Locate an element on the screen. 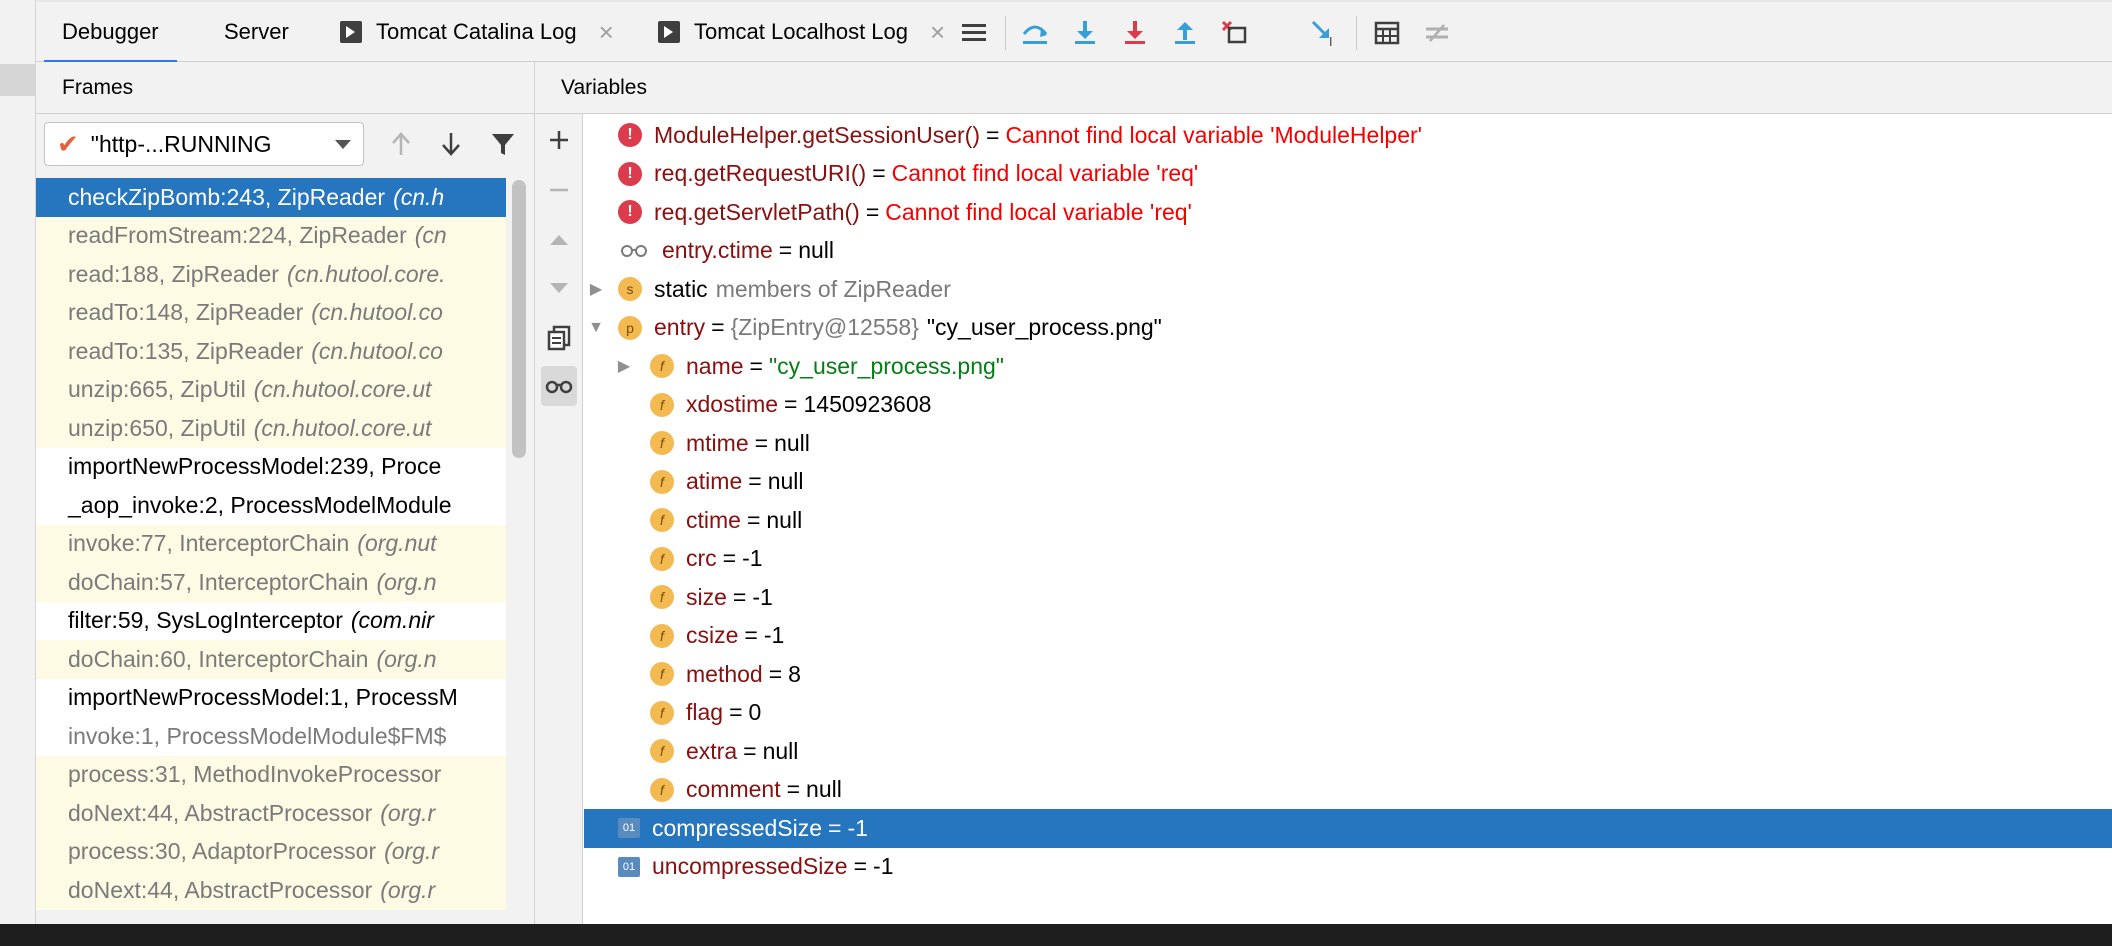  tab-debugger: Debugger is located at coordinates (110, 33).